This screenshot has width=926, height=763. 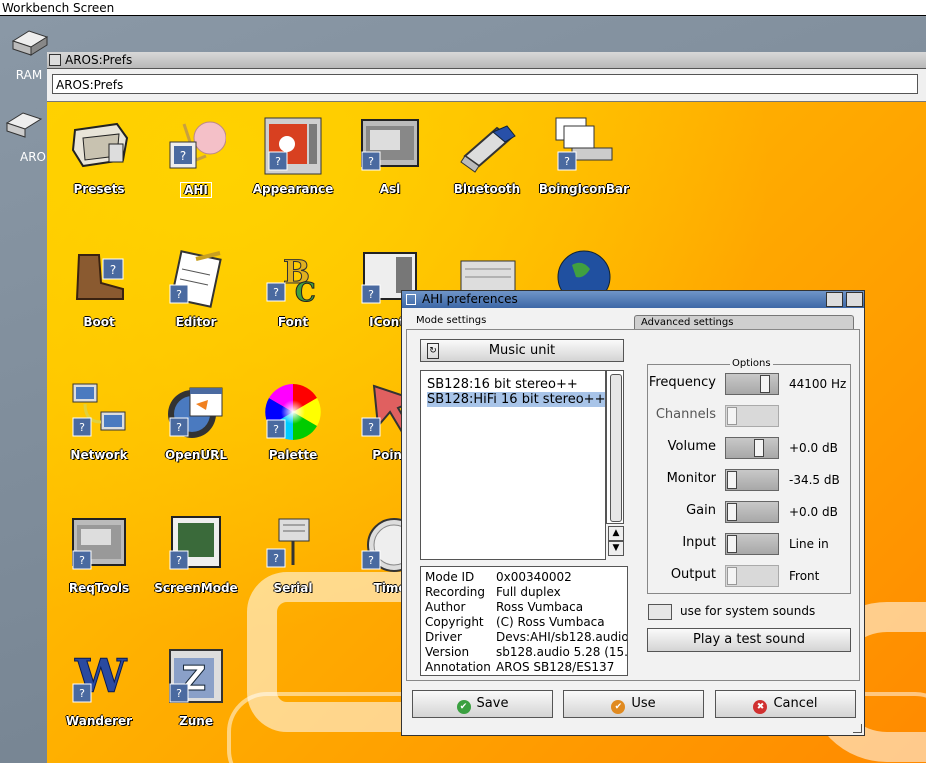 What do you see at coordinates (752, 512) in the screenshot?
I see `gain-slider` at bounding box center [752, 512].